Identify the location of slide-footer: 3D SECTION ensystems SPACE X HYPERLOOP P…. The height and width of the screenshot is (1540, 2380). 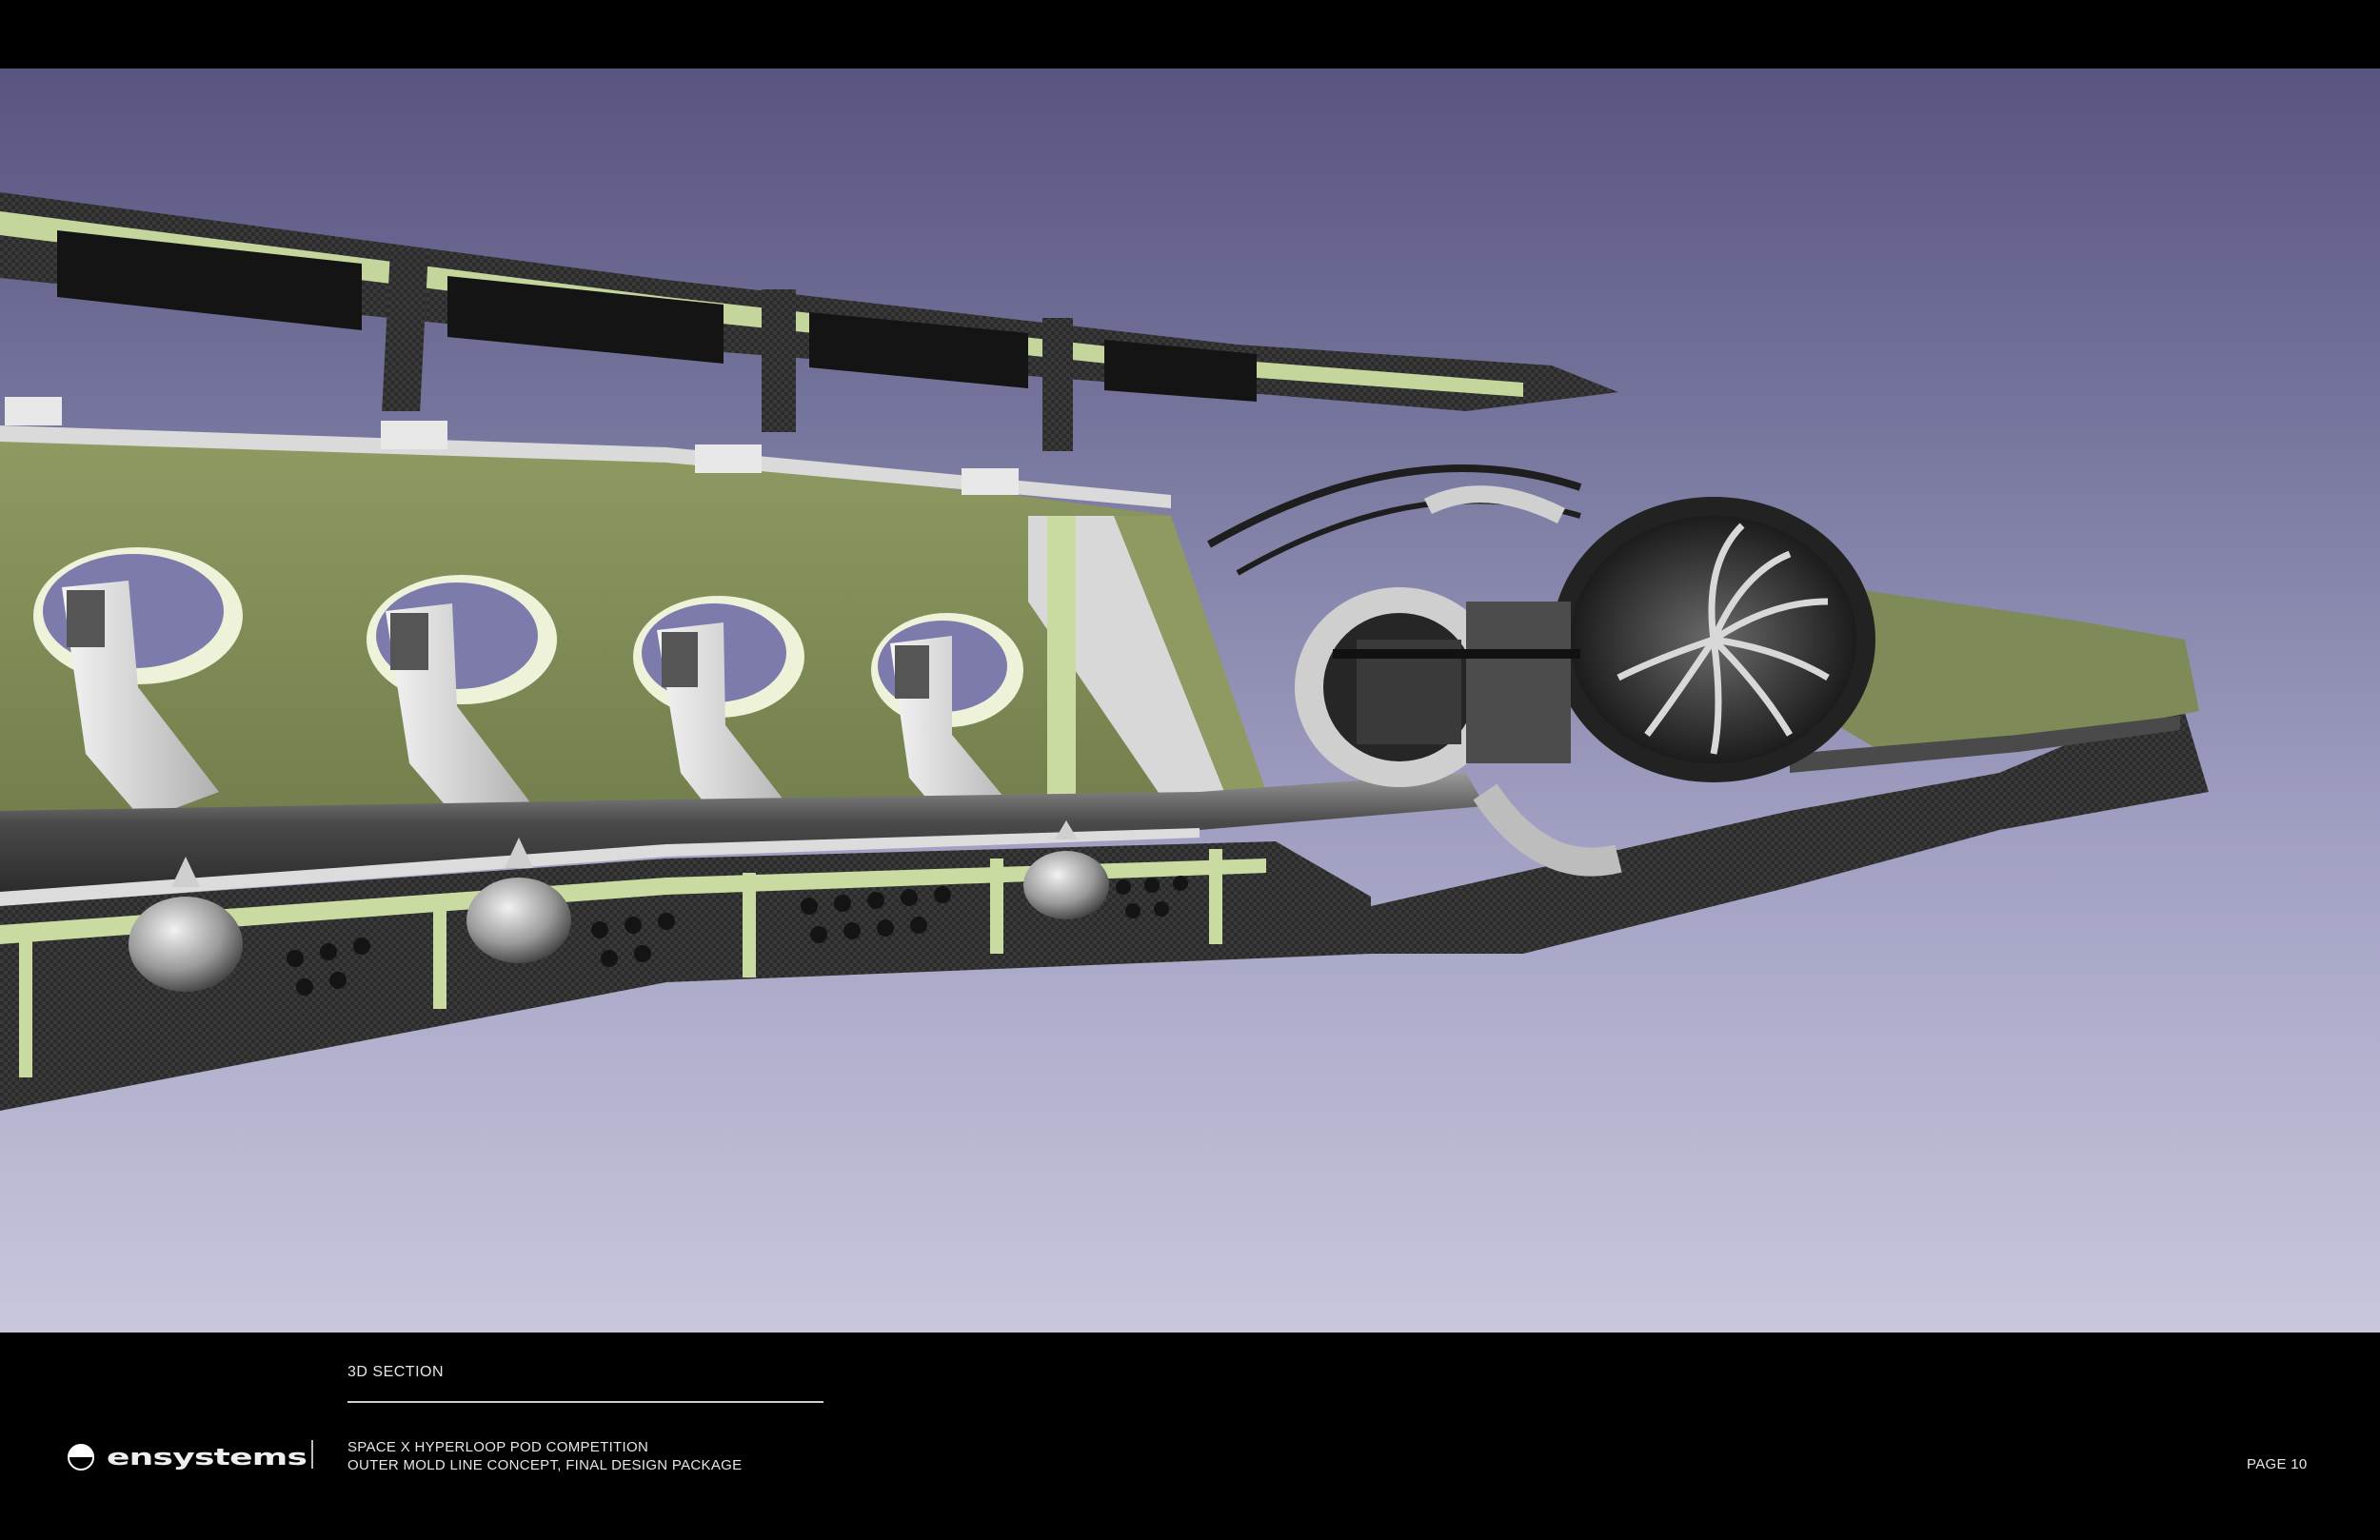
(1190, 1436).